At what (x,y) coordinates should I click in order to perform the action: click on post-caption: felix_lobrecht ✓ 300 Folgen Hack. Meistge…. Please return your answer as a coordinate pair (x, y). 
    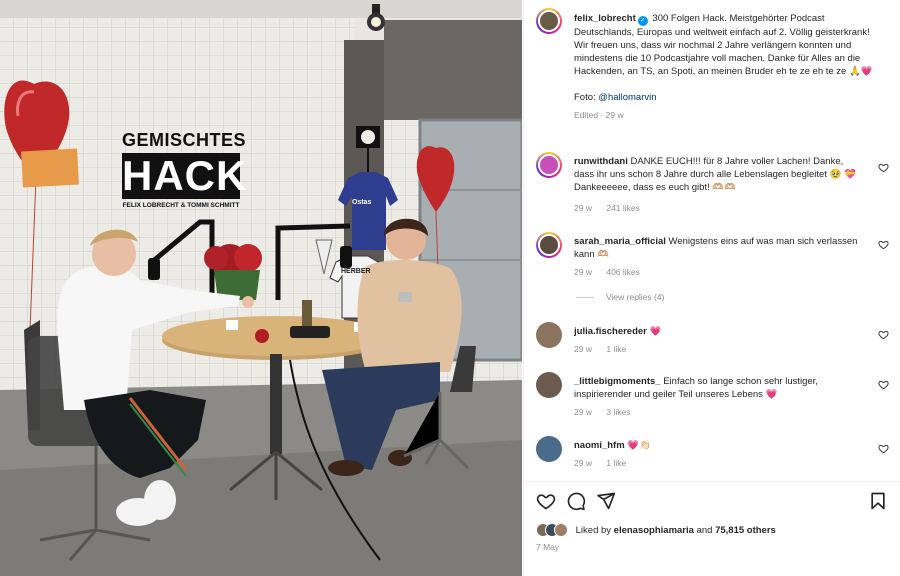
    Looking at the image, I should click on (726, 67).